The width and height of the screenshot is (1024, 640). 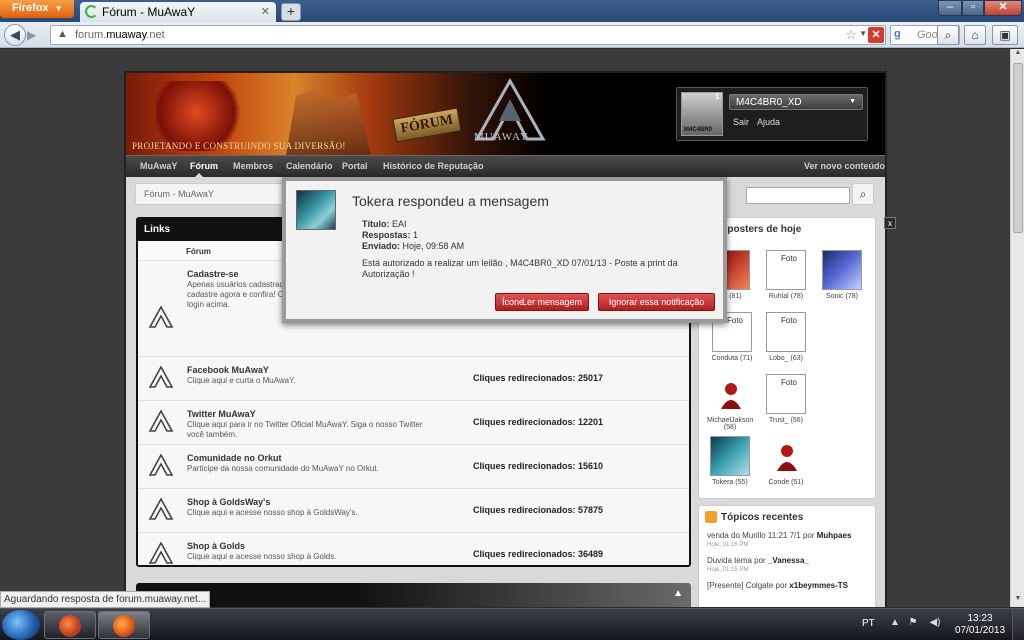 I want to click on page-scrollbar: ▲ ▼, so click(x=1017, y=328).